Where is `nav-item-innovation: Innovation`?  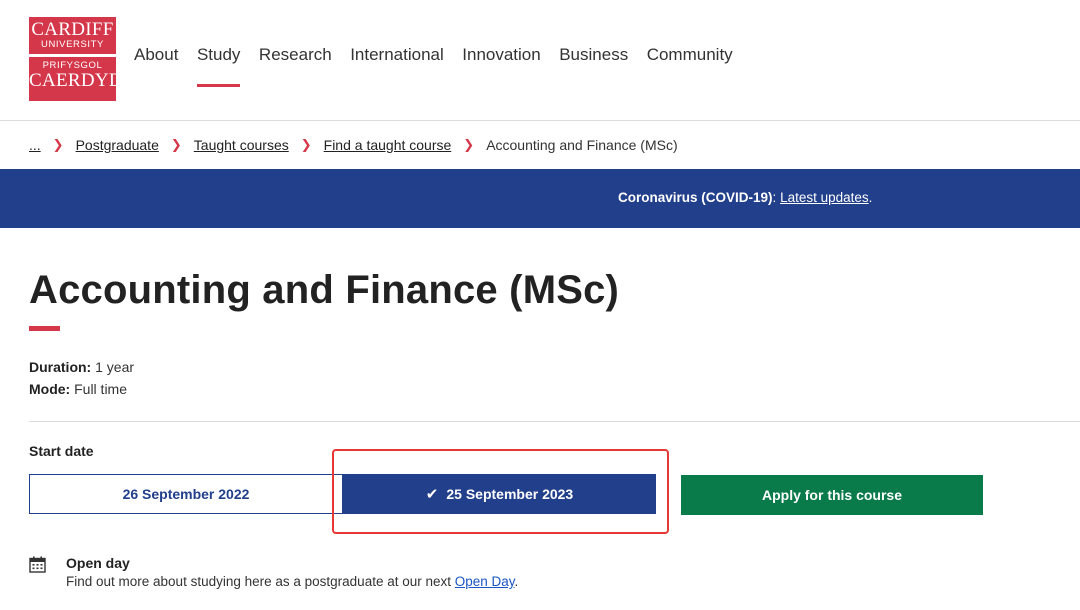
nav-item-innovation: Innovation is located at coordinates (501, 55).